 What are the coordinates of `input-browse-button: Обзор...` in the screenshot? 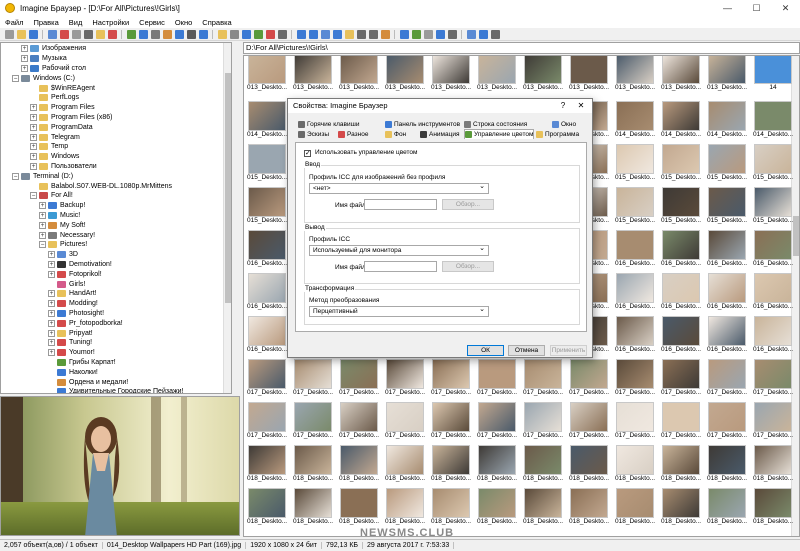 It's located at (468, 204).